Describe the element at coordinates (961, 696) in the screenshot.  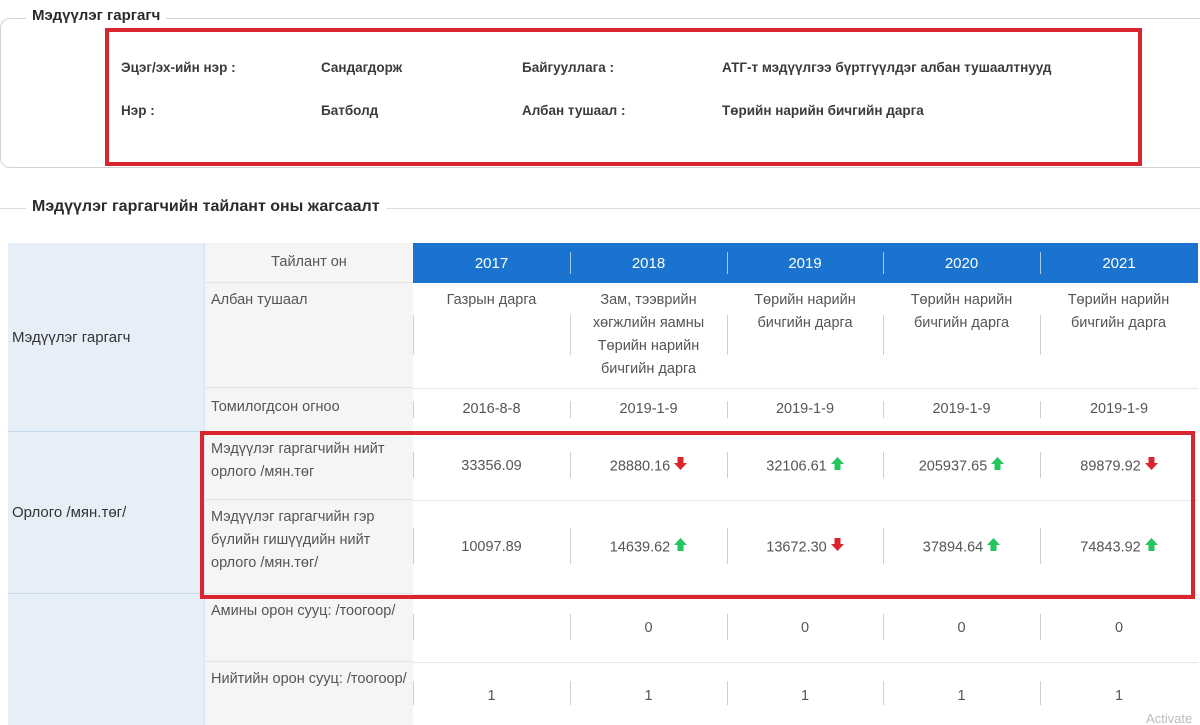
I see `apartment-2020: 1` at that location.